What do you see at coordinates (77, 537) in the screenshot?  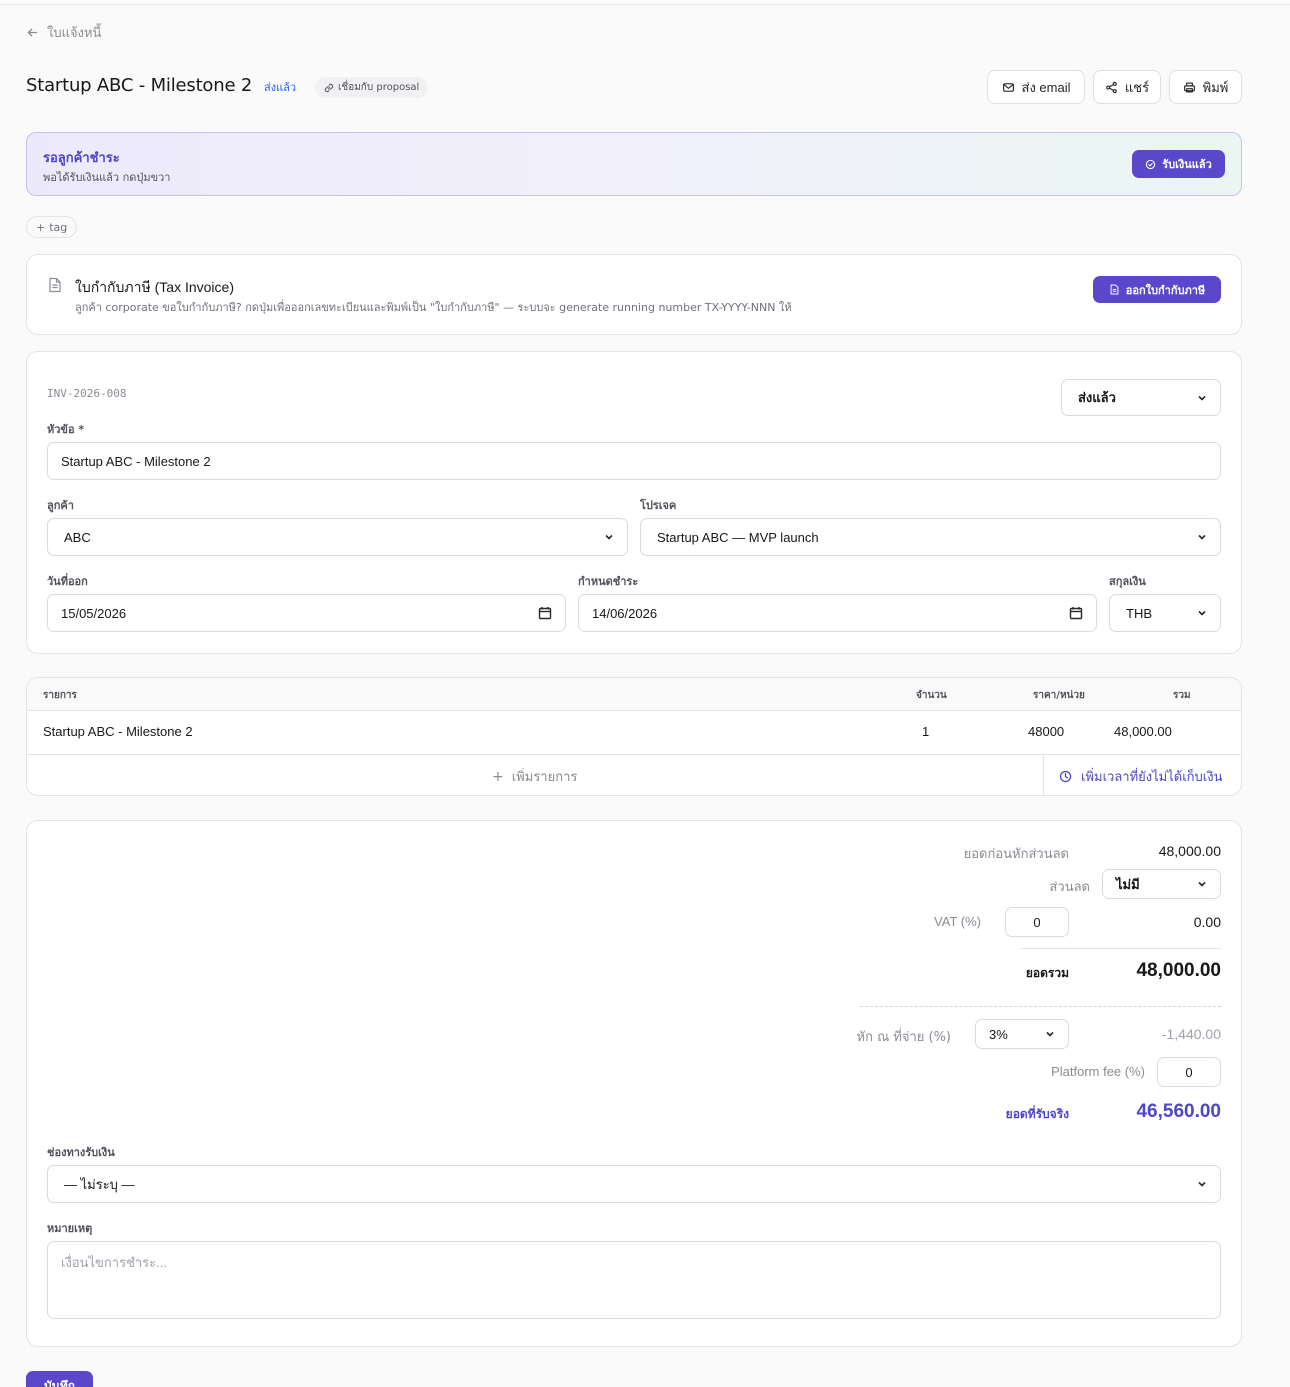 I see `customer-value: ABC` at bounding box center [77, 537].